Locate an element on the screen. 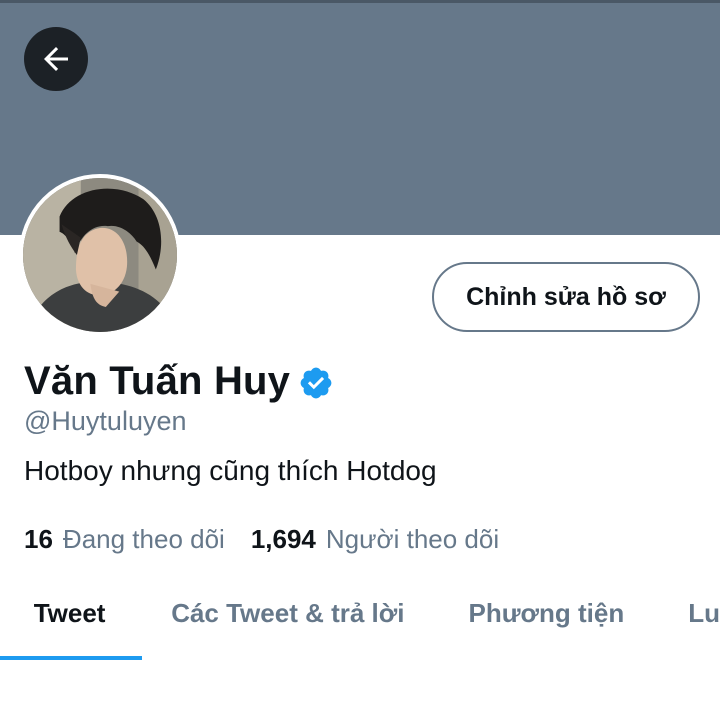 The width and height of the screenshot is (720, 720). followers-stat: 1,694 Người theo dõi is located at coordinates (375, 539).